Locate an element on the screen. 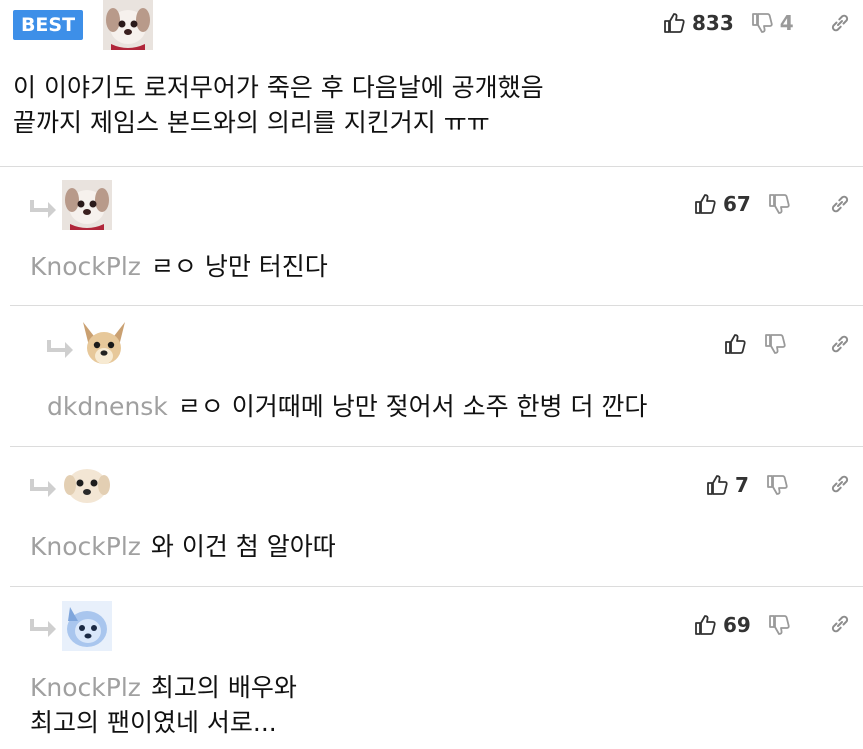  vote-area is located at coordinates (755, 344).